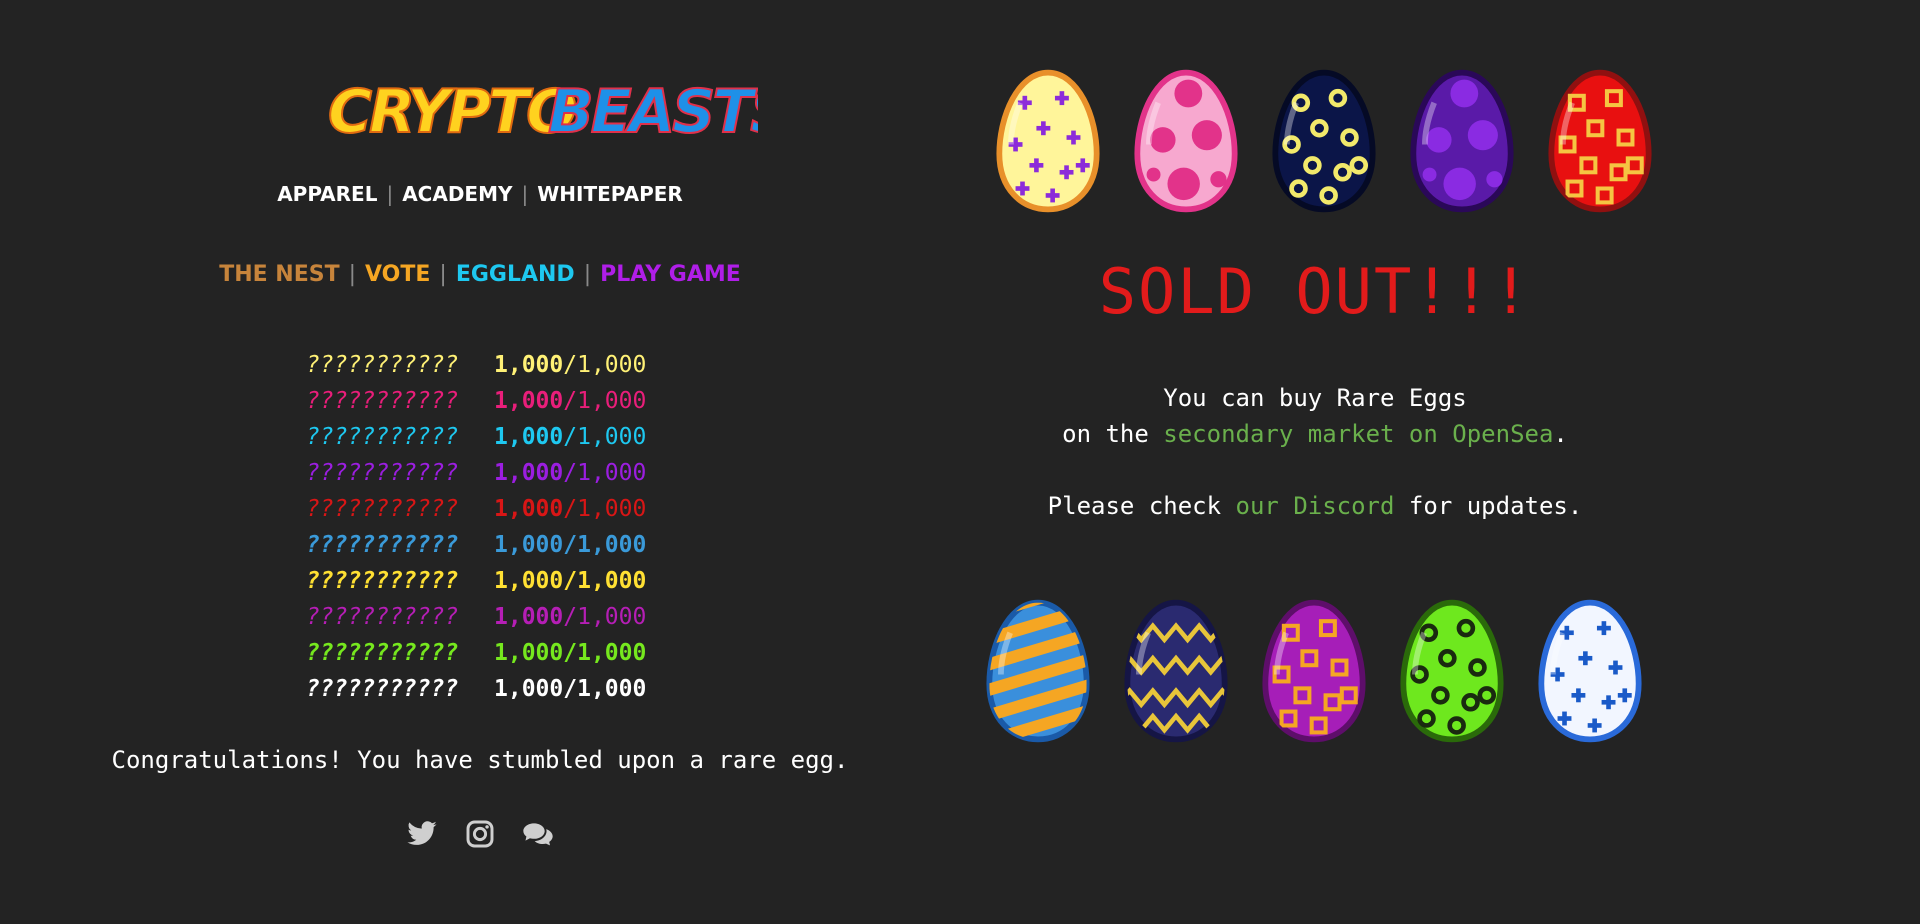  I want to click on twitter-icon, so click(422, 834).